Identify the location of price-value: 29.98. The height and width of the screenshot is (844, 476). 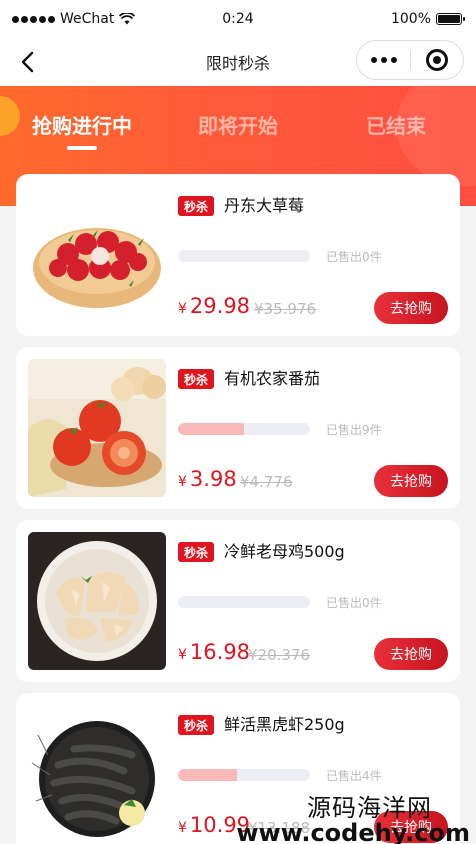
(220, 306).